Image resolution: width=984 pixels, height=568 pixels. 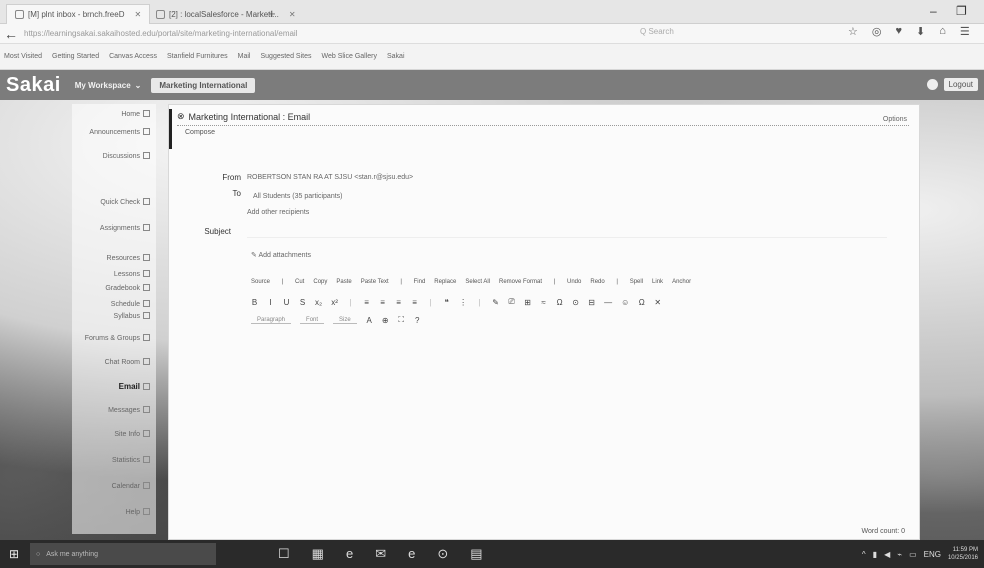 What do you see at coordinates (75, 56) in the screenshot?
I see `bookmark-item: Getting Started` at bounding box center [75, 56].